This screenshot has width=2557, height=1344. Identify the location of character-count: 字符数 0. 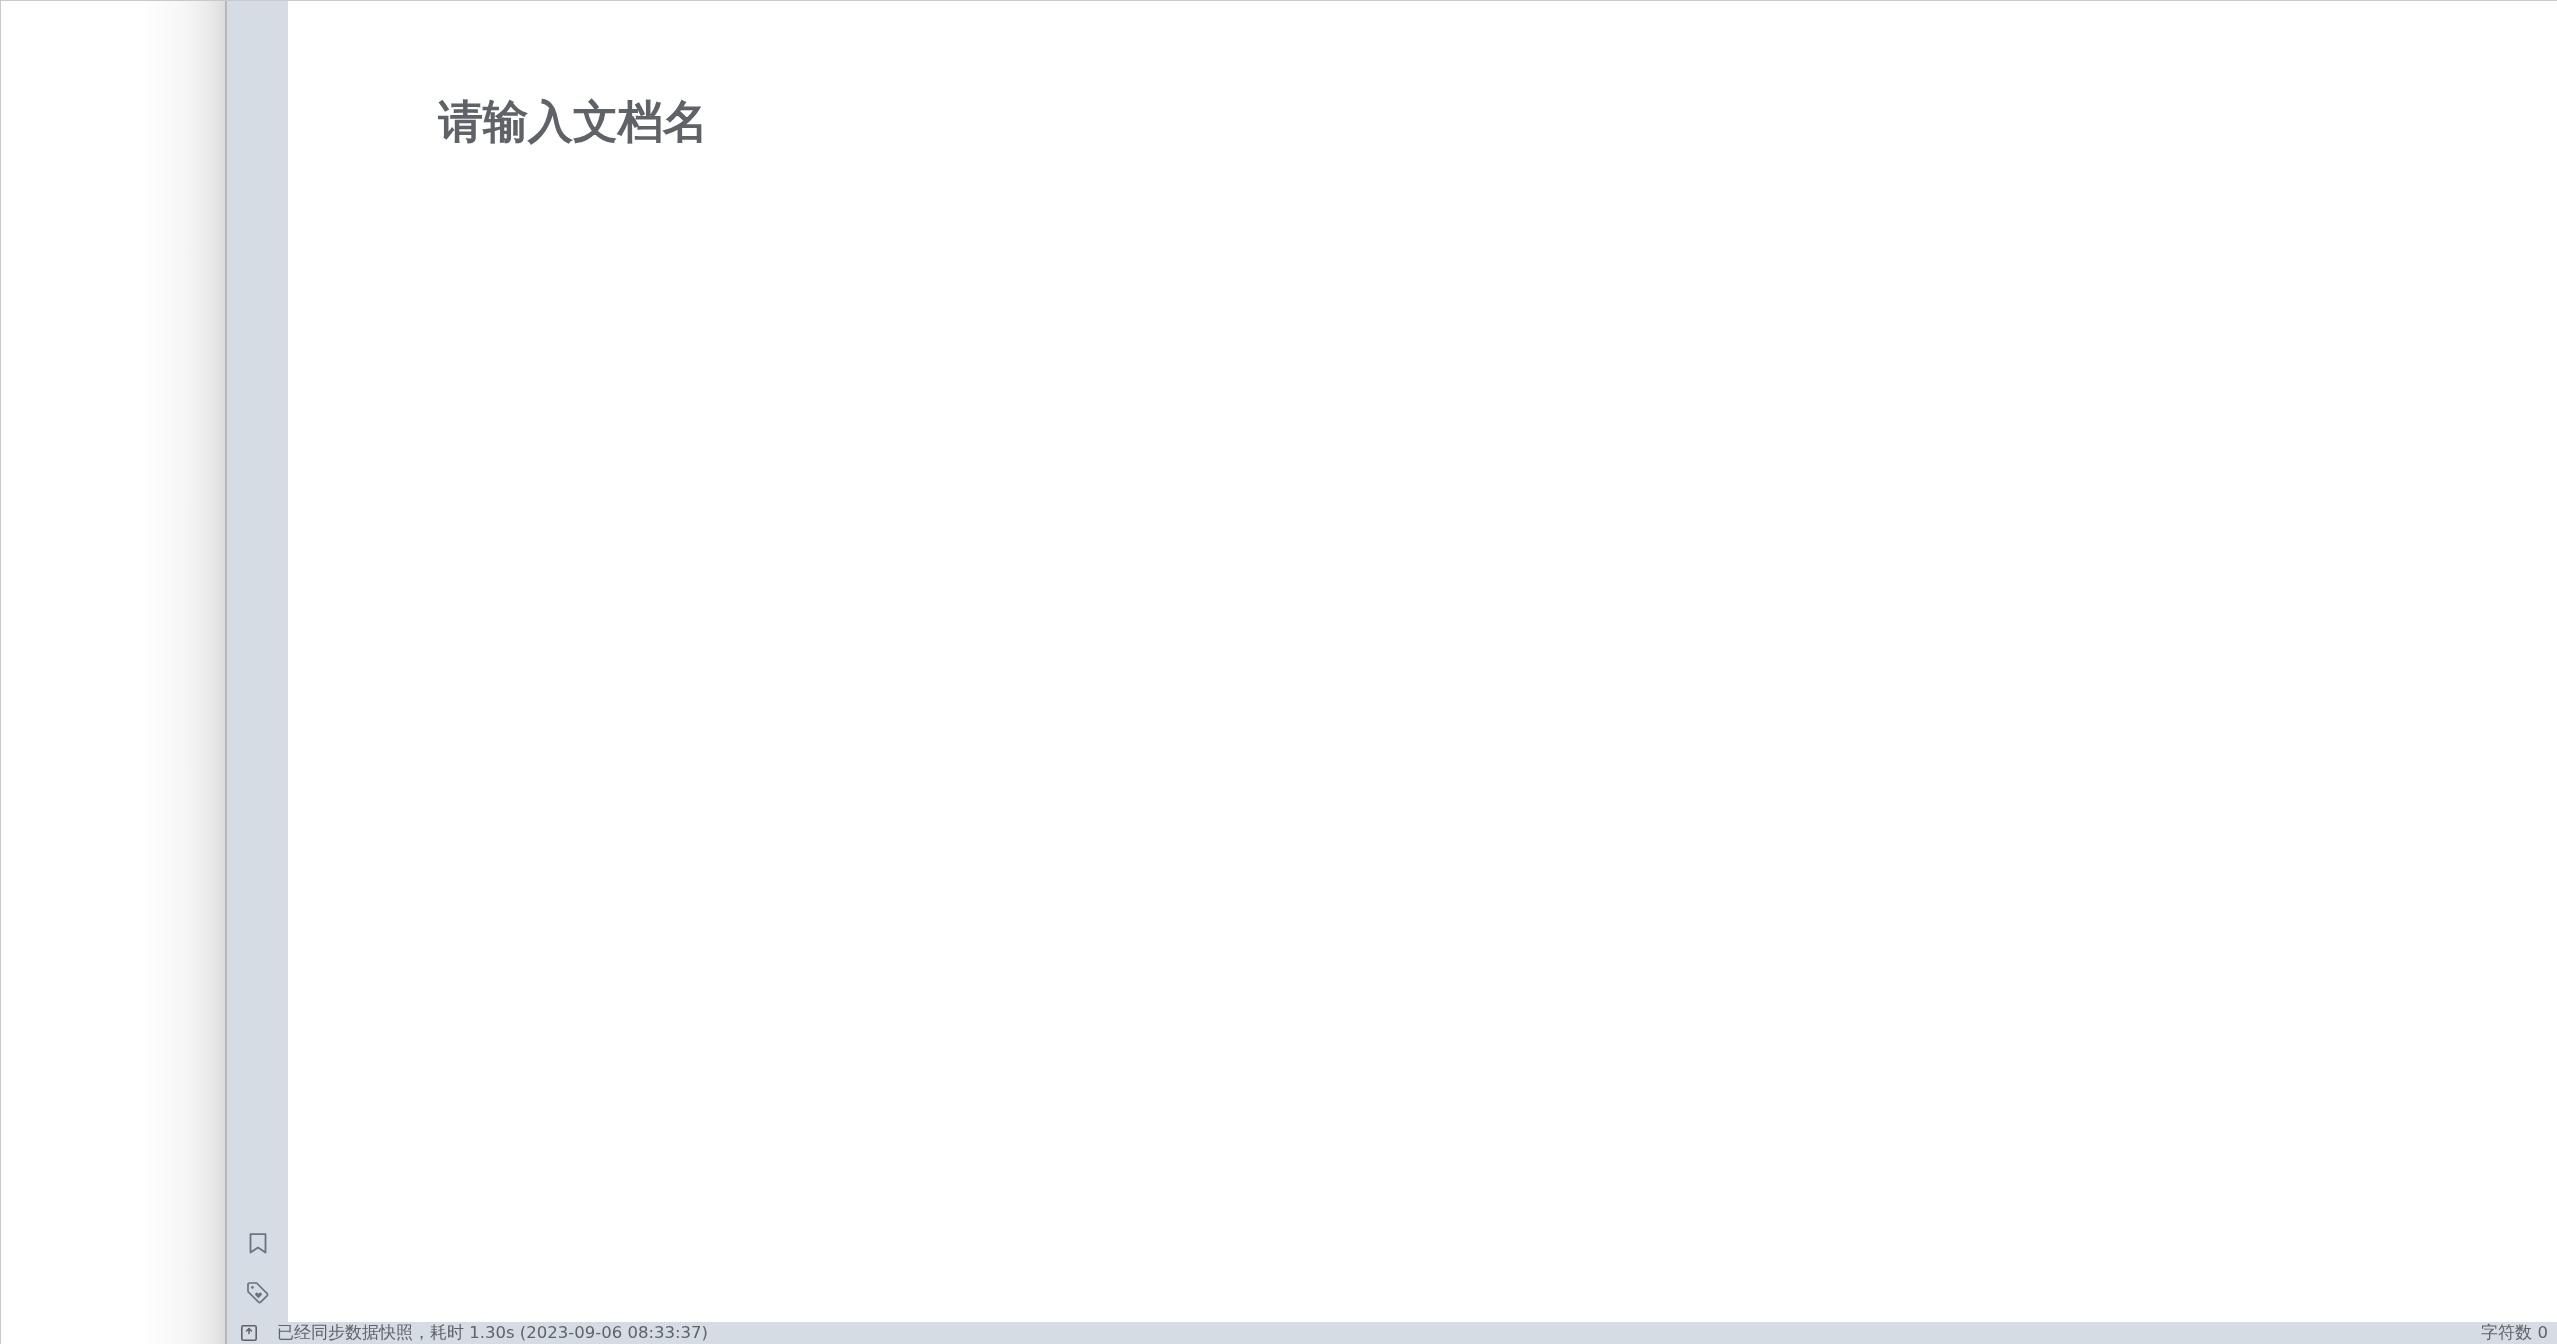
(2514, 1333).